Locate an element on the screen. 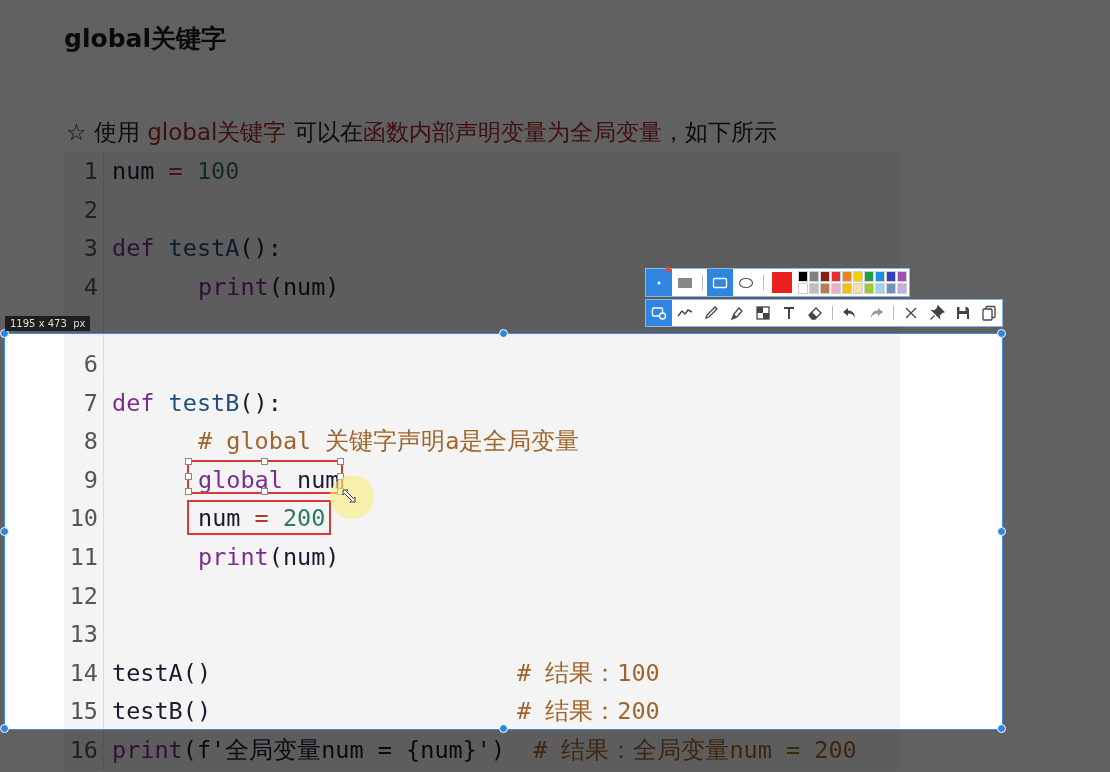  line-number: 11 is located at coordinates (84, 557).